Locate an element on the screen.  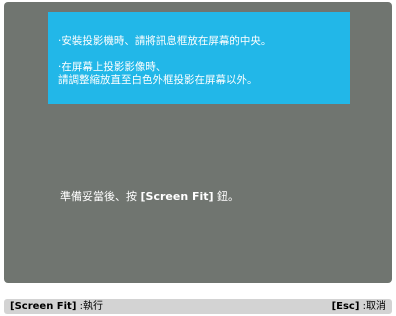
footer-bar: [Screen Fit] :執行 [Esc] :取消 is located at coordinates (198, 306).